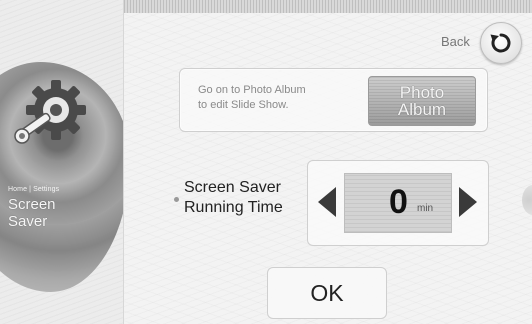  I want to click on page-title-line2: Saver, so click(28, 221).